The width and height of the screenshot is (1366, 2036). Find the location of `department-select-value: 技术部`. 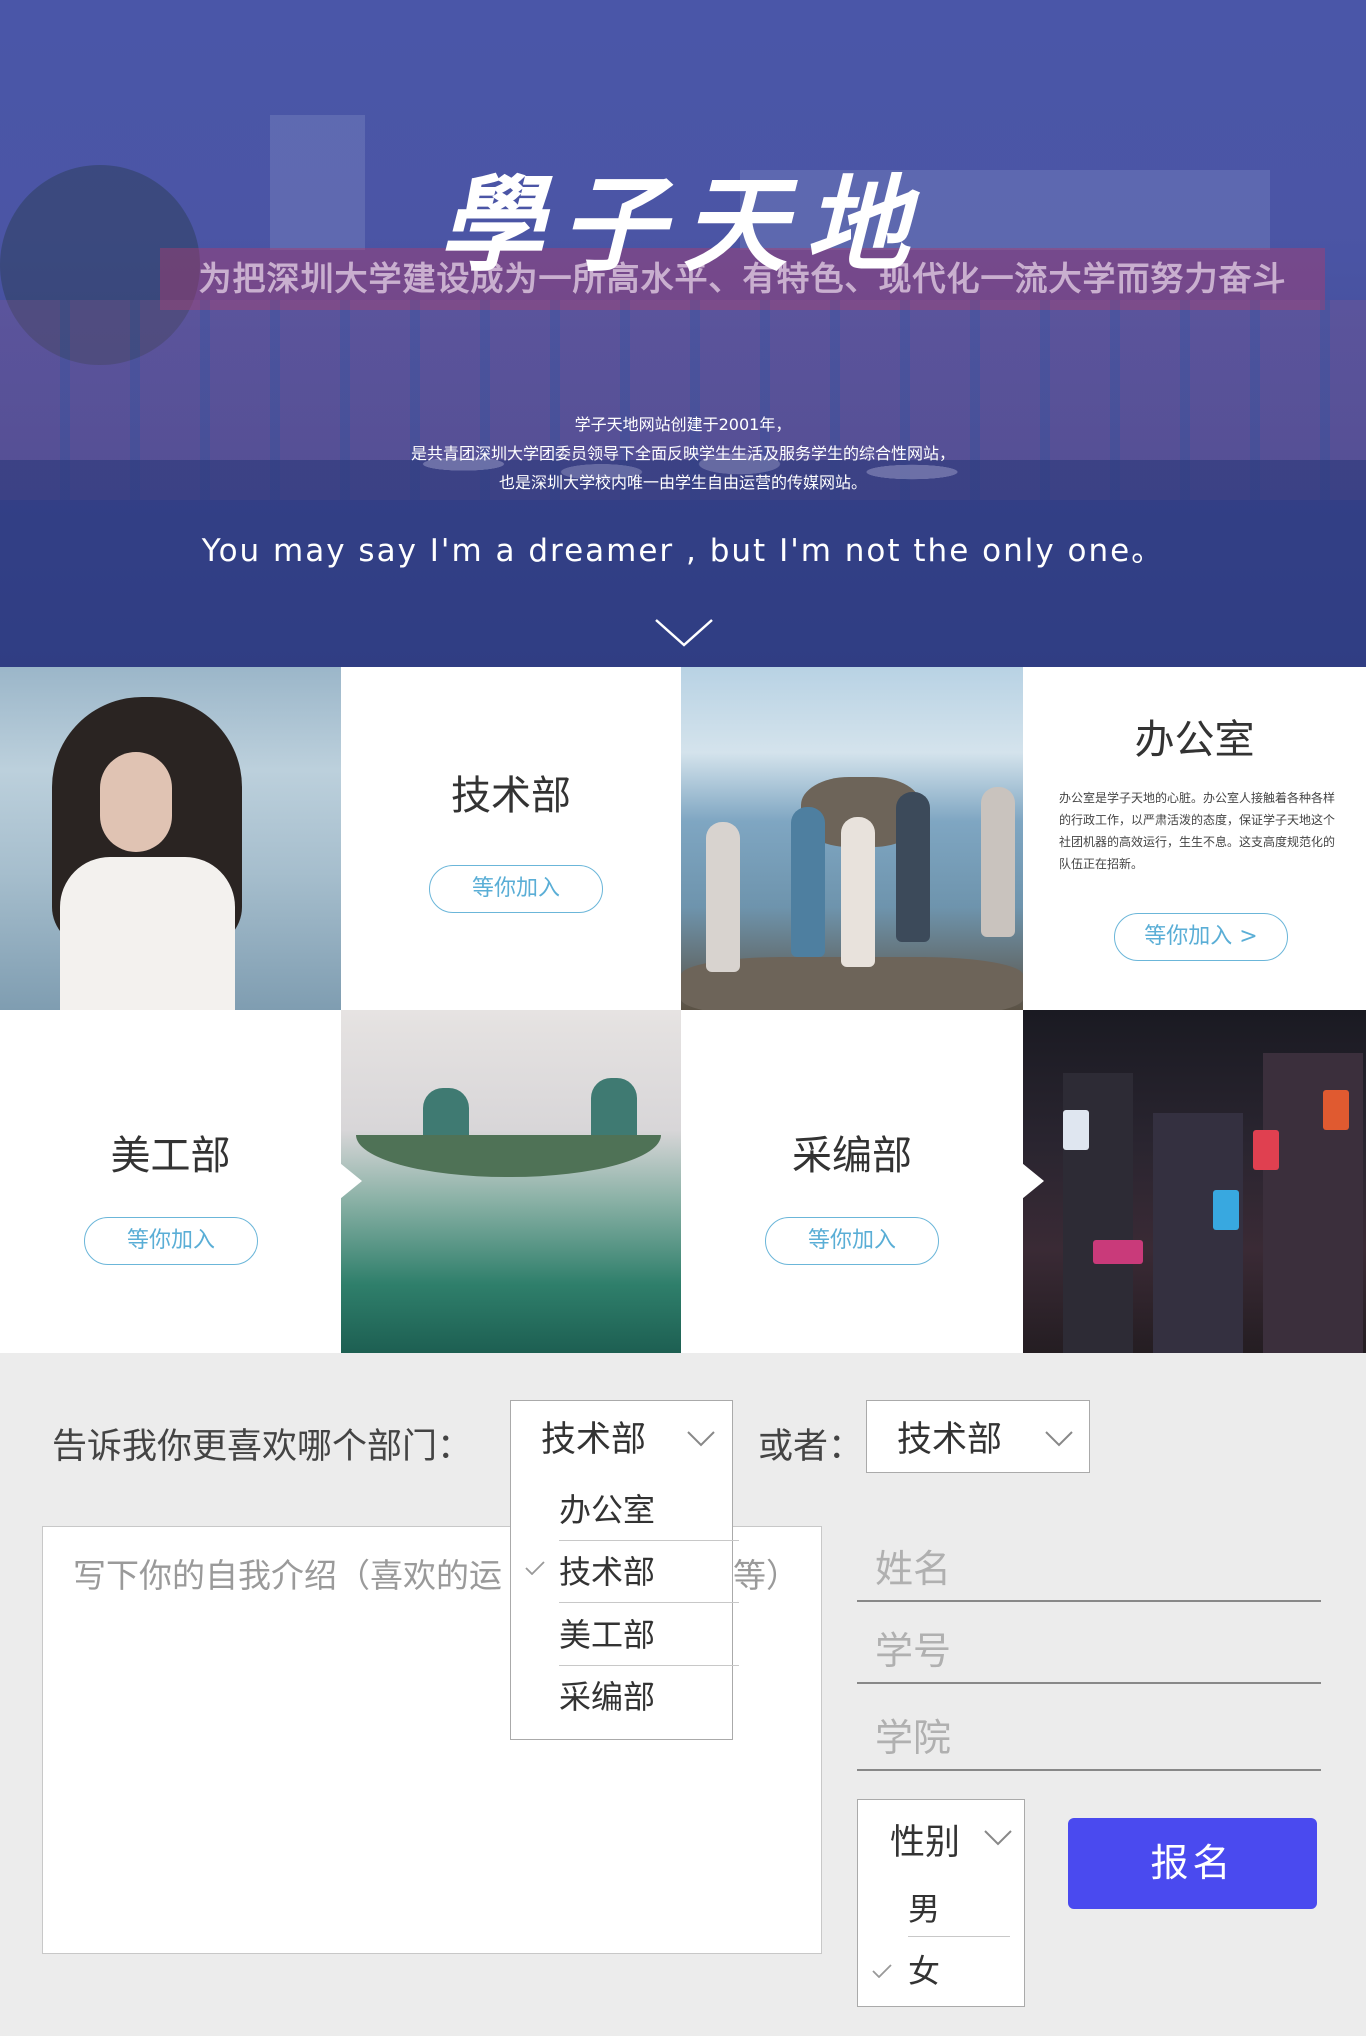

department-select-value: 技术部 is located at coordinates (594, 1440).